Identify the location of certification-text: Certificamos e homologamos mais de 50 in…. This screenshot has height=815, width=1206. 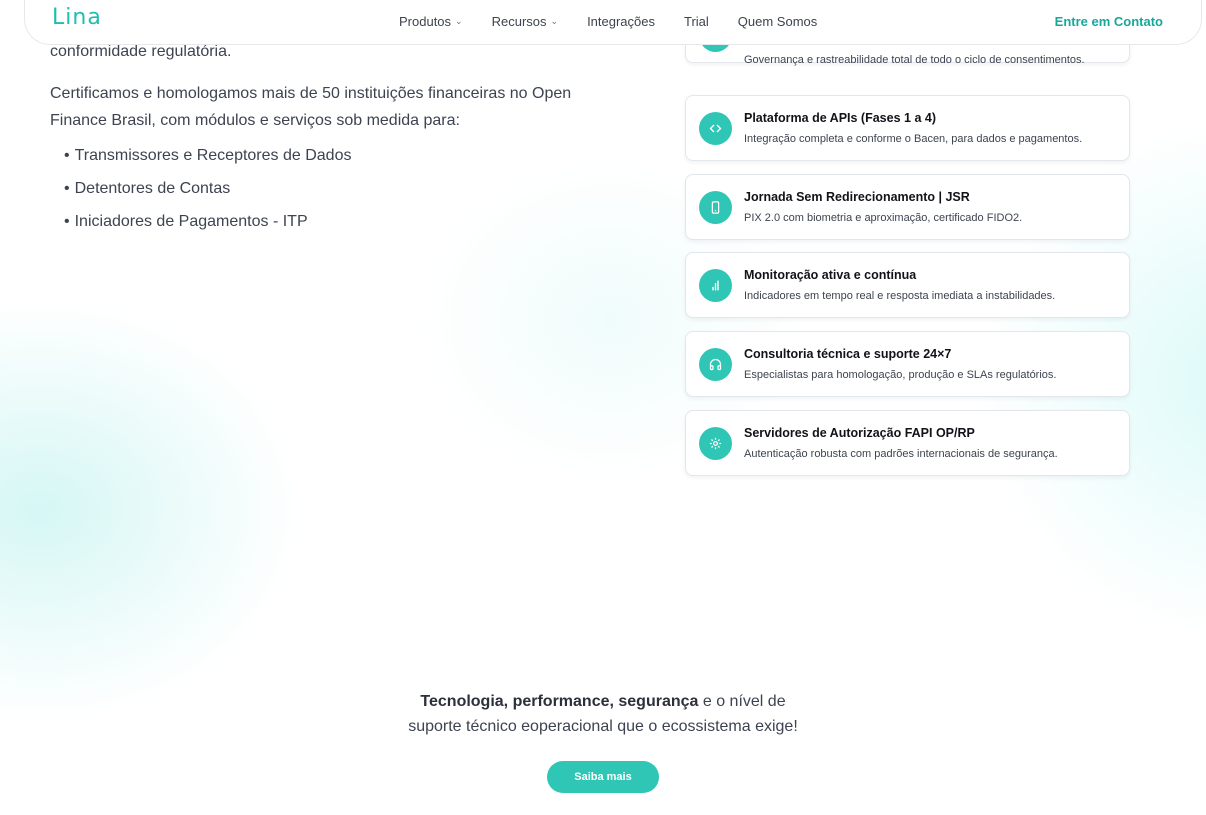
(311, 107).